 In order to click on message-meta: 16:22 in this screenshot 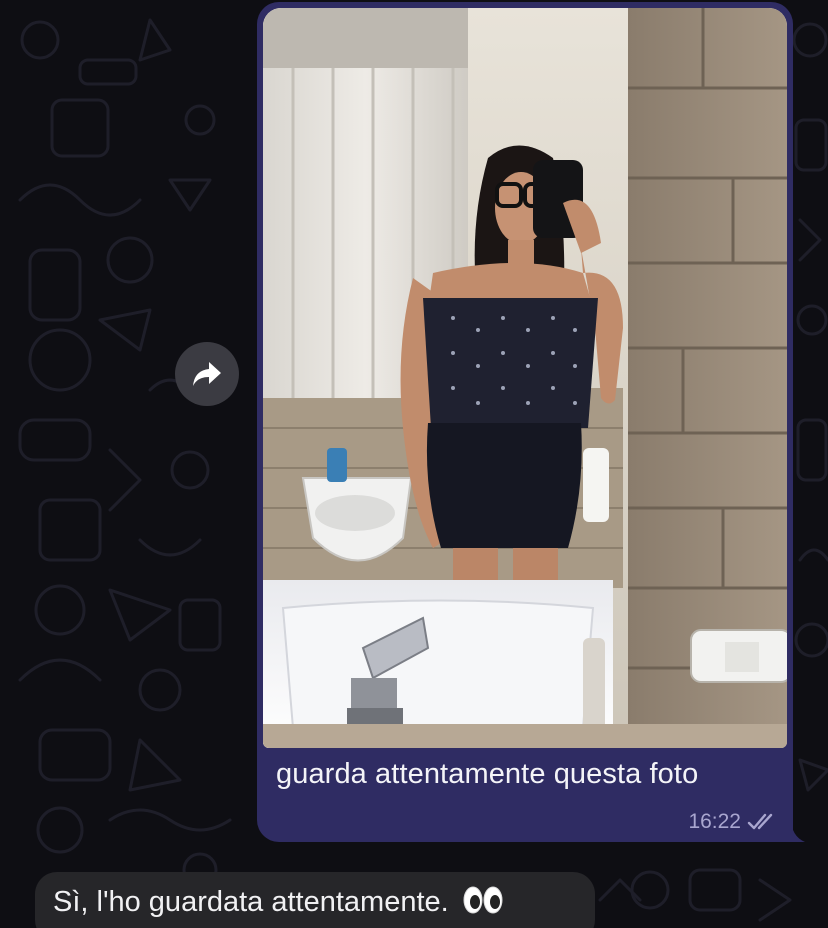, I will do `click(732, 822)`.